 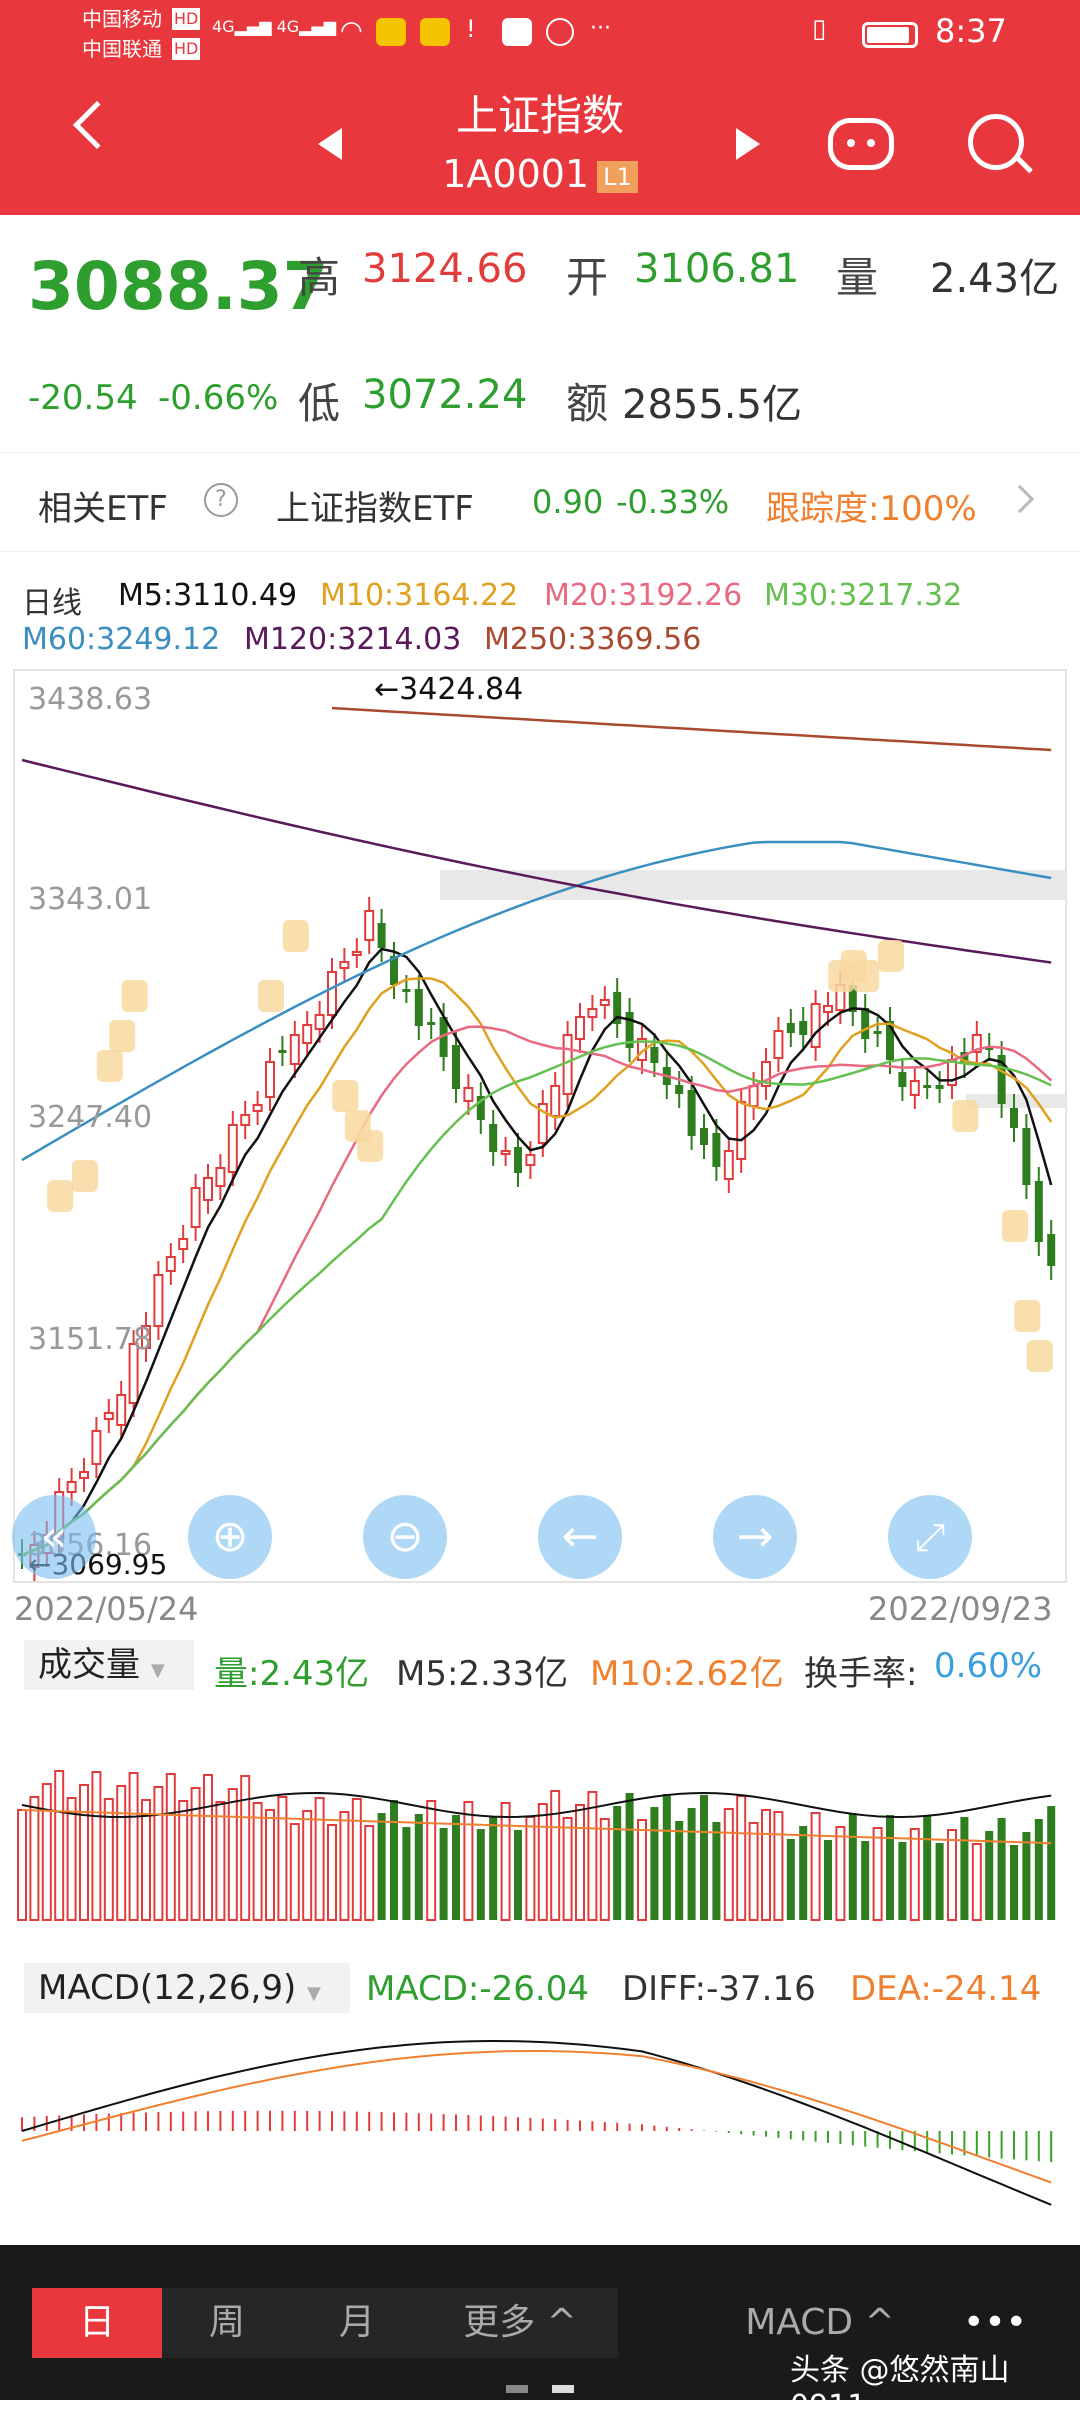 What do you see at coordinates (536, 861) in the screenshot?
I see `ma120-line` at bounding box center [536, 861].